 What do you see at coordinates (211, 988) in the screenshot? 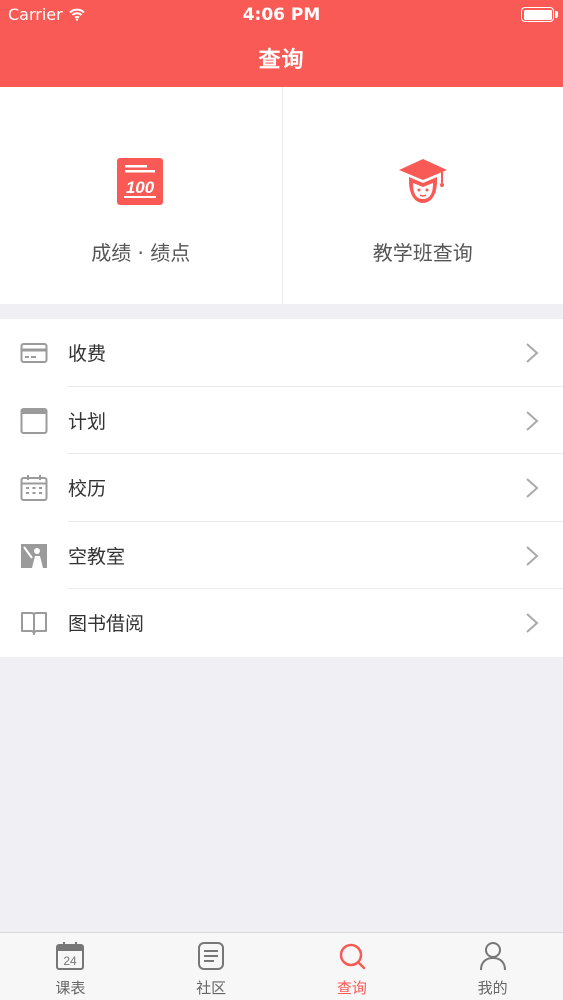
I see `tab-label: 社区` at bounding box center [211, 988].